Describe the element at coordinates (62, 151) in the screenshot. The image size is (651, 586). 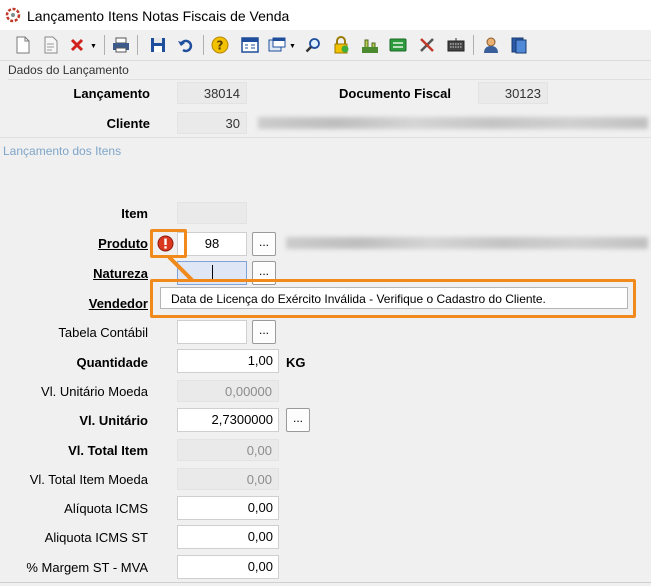
I see `section-title-itens: Lançamento dos Itens` at that location.